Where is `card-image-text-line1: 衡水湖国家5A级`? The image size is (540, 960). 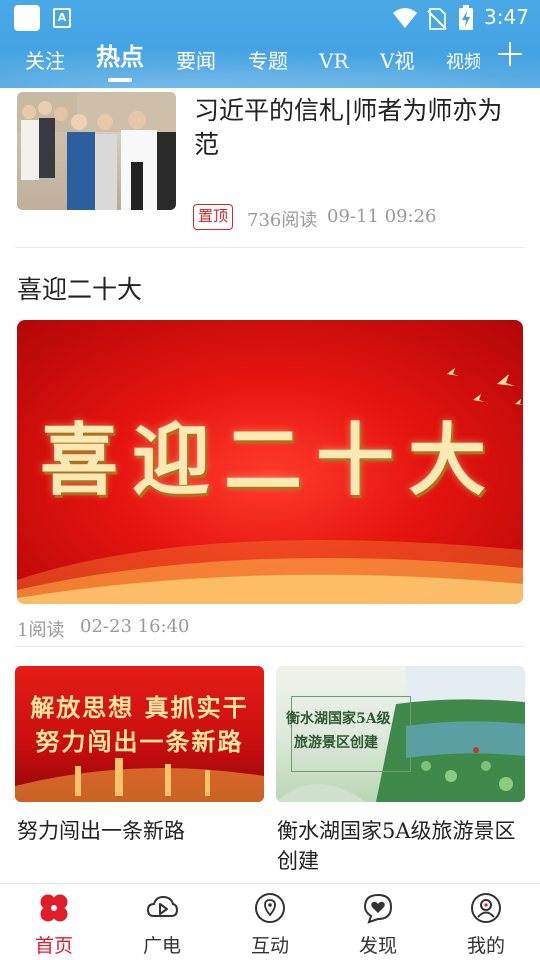
card-image-text-line1: 衡水湖国家5A级 is located at coordinates (338, 719).